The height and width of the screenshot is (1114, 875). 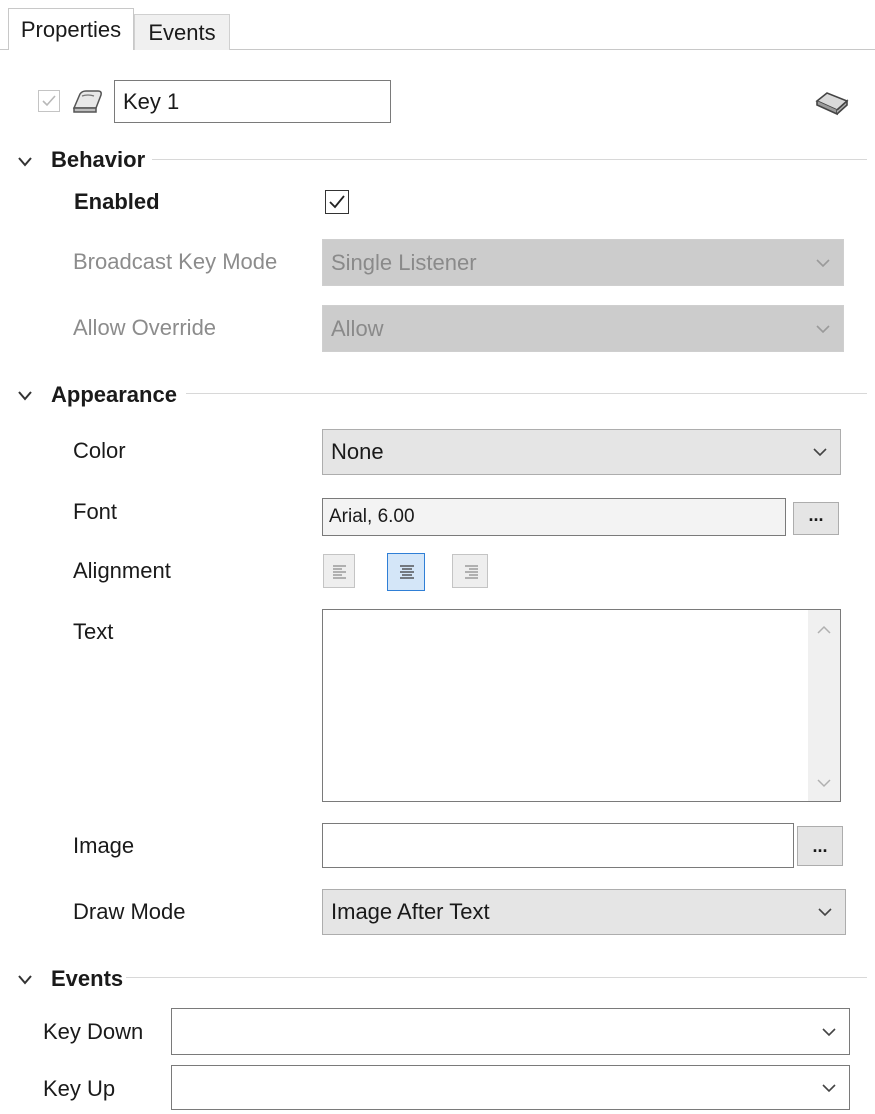 What do you see at coordinates (95, 511) in the screenshot?
I see `font-label: Font` at bounding box center [95, 511].